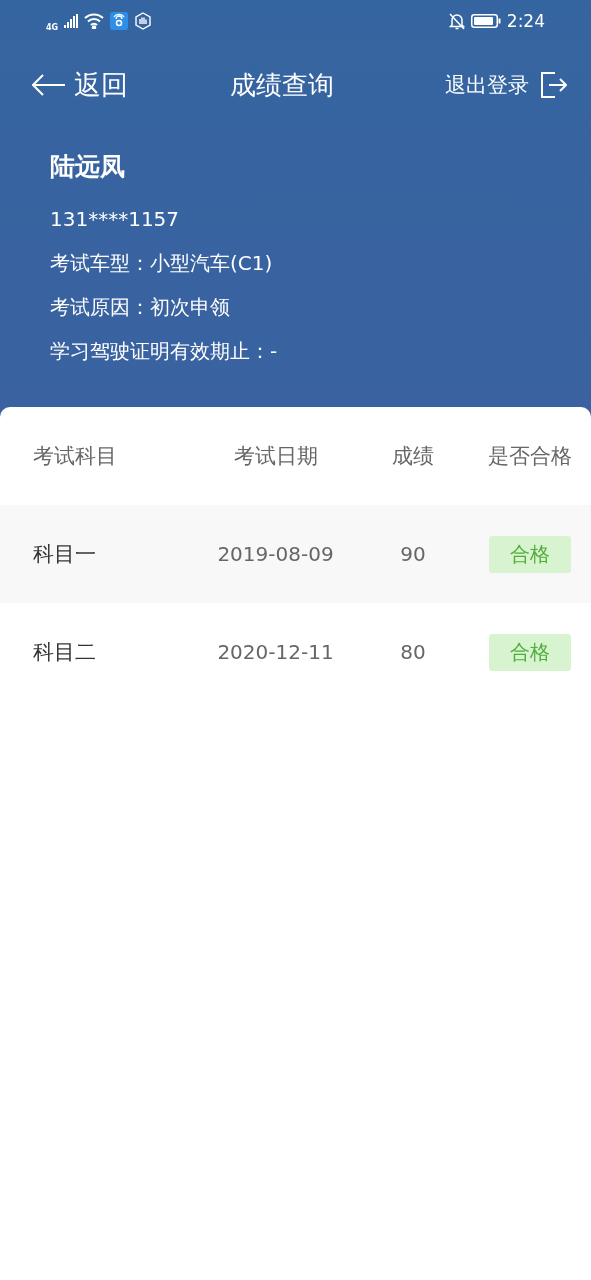 Image resolution: width=591 pixels, height=1280 pixels. What do you see at coordinates (162, 263) in the screenshot?
I see `info-line: 考试车型：小型汽车(C1)` at bounding box center [162, 263].